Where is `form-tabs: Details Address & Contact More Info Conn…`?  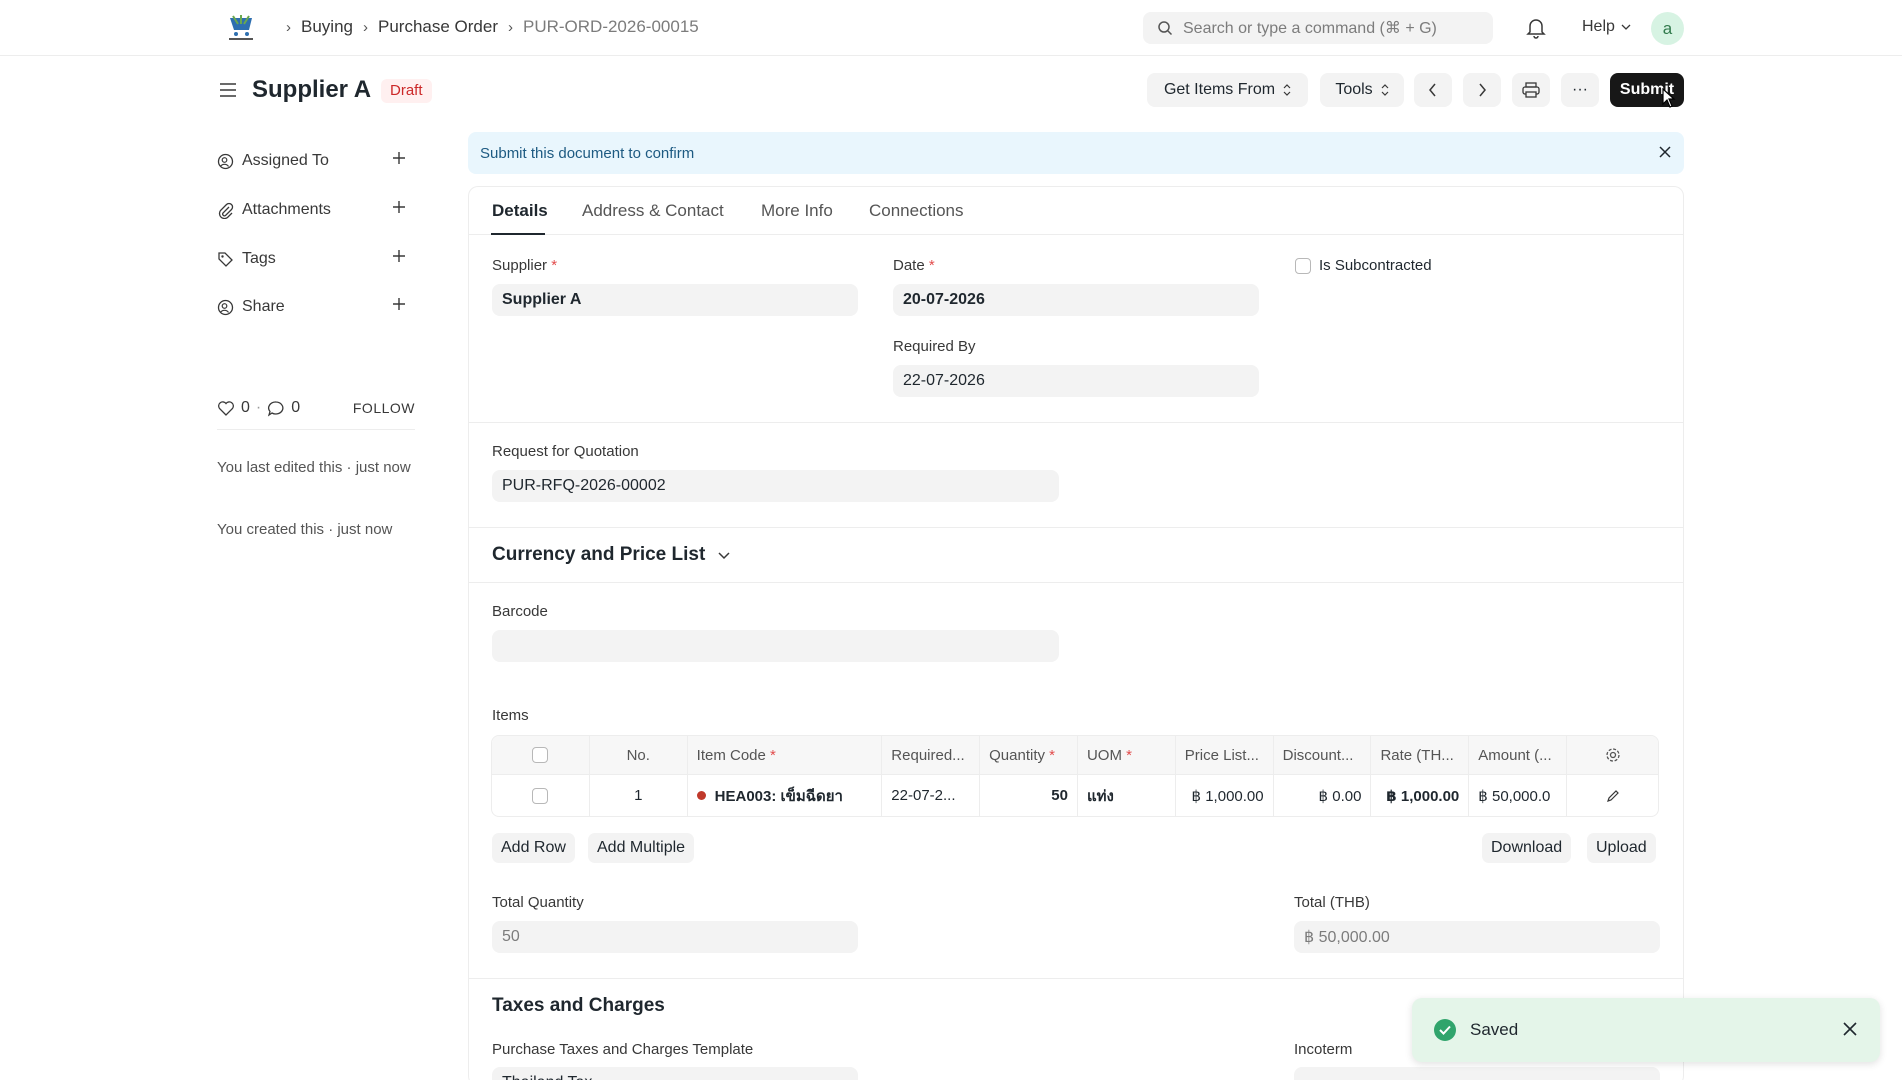 form-tabs: Details Address & Contact More Info Conn… is located at coordinates (1076, 211).